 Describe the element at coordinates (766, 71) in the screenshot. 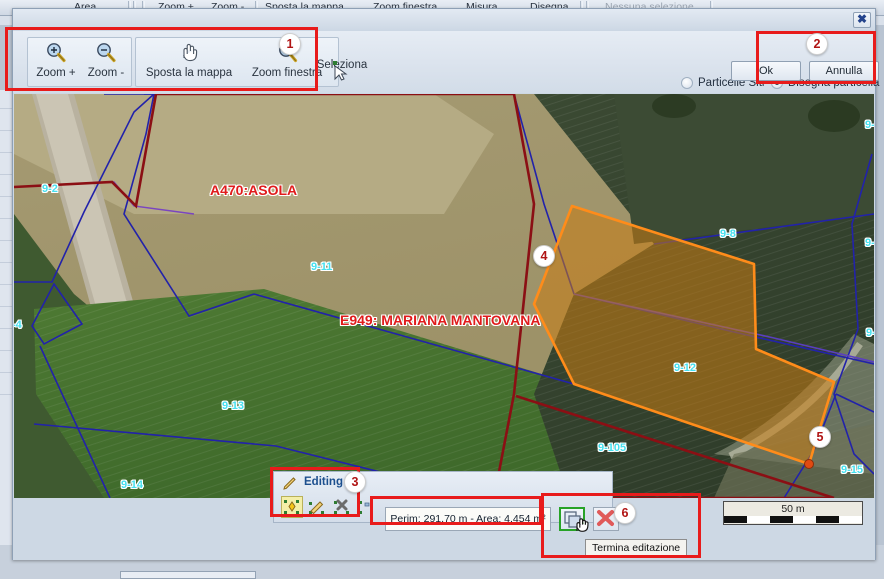

I see `ok-button: Ok` at that location.